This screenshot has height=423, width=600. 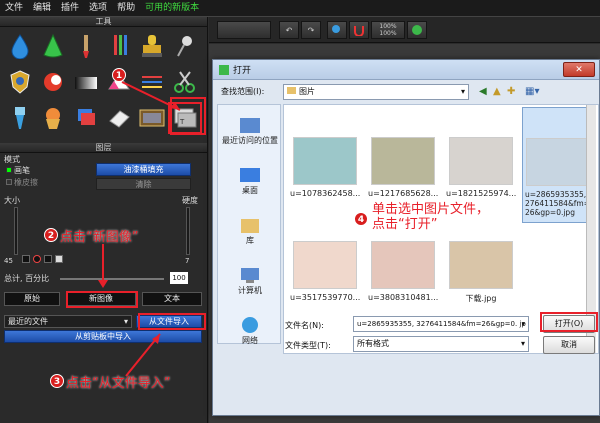 I want to click on opacity-slider, so click(x=112, y=279).